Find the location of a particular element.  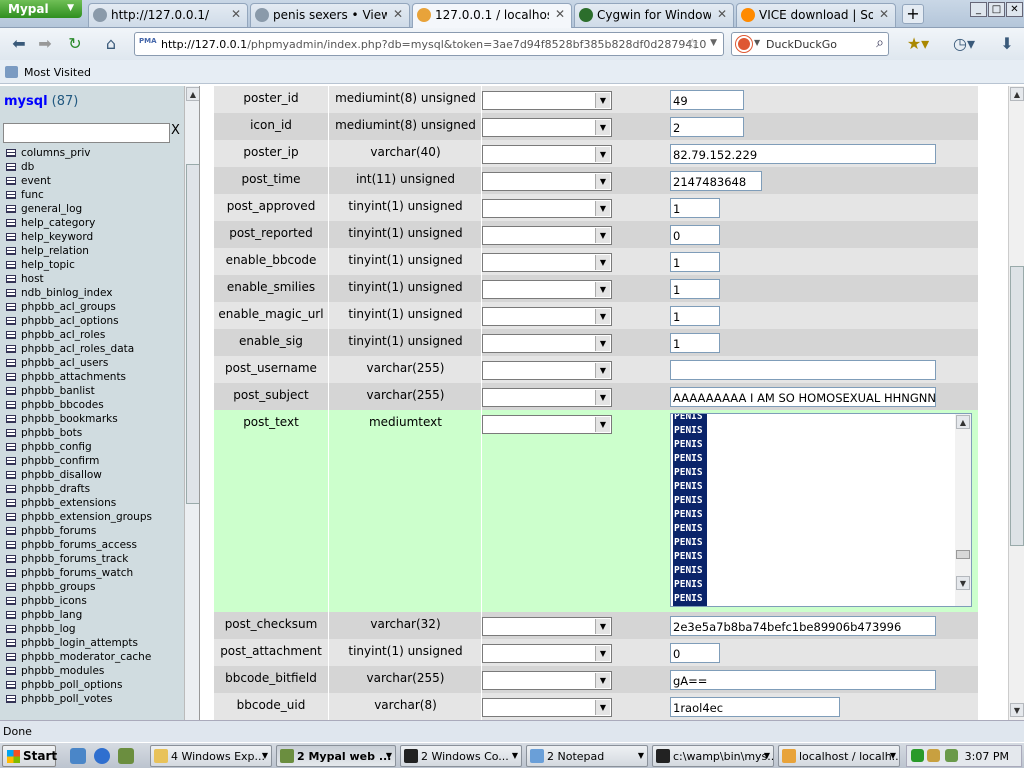

back-button: ⬅ is located at coordinates (19, 44).